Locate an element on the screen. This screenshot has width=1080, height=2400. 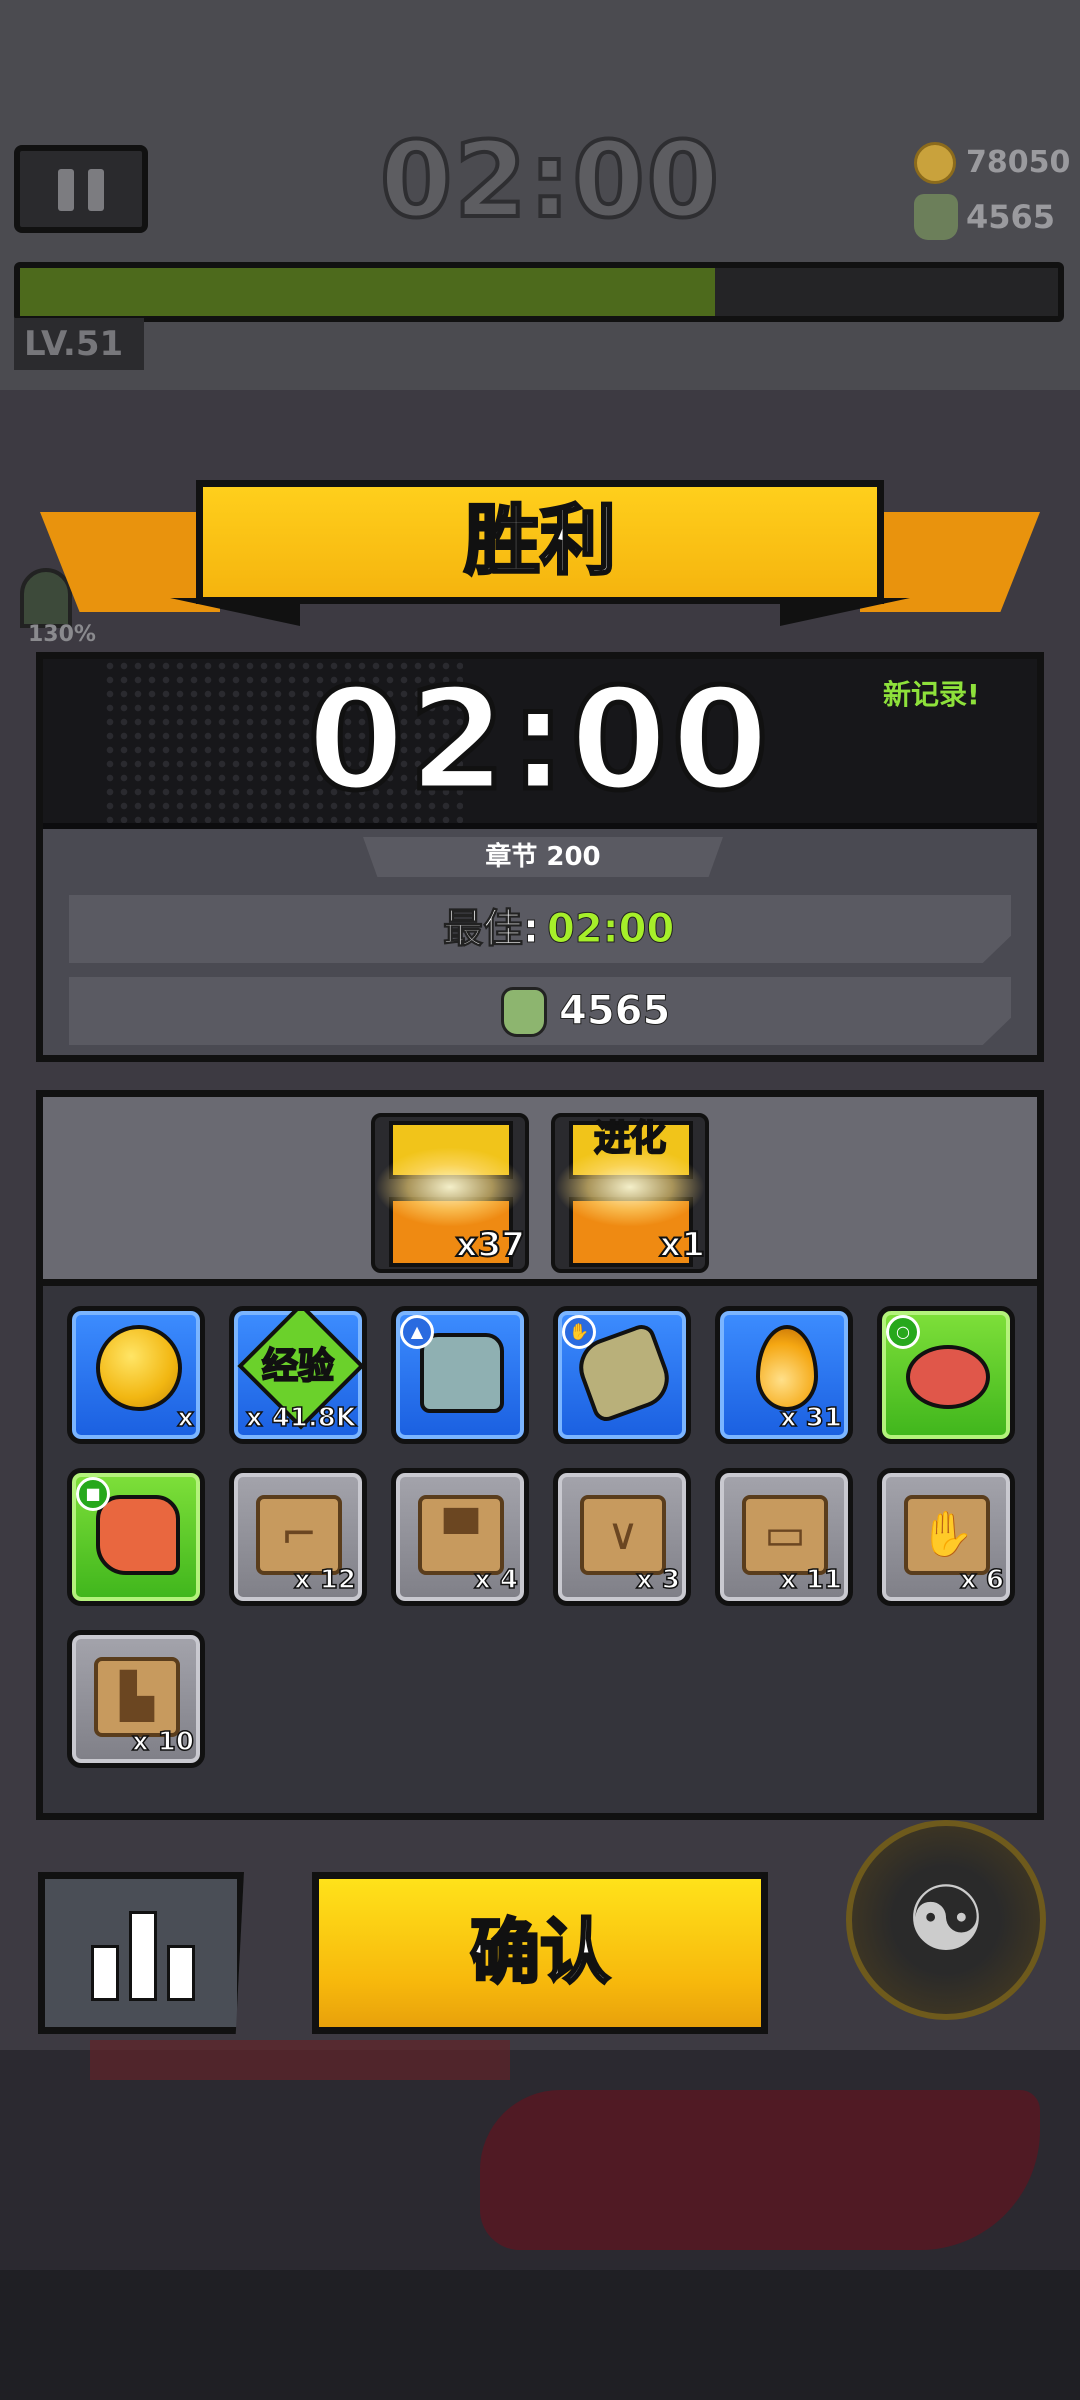
xp-progress-fill is located at coordinates (368, 292).